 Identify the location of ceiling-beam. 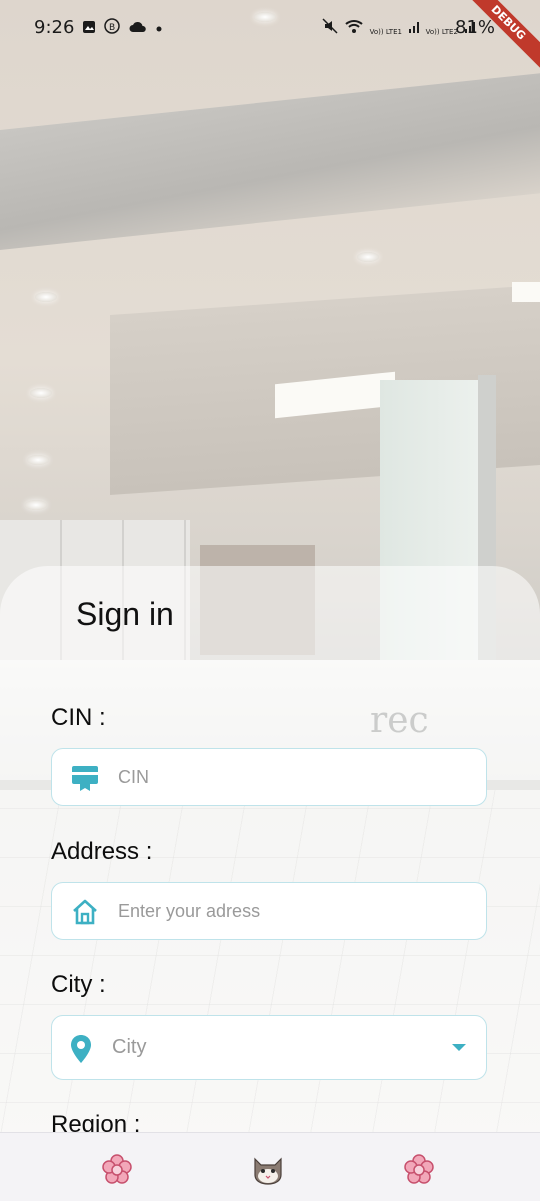
(270, 161).